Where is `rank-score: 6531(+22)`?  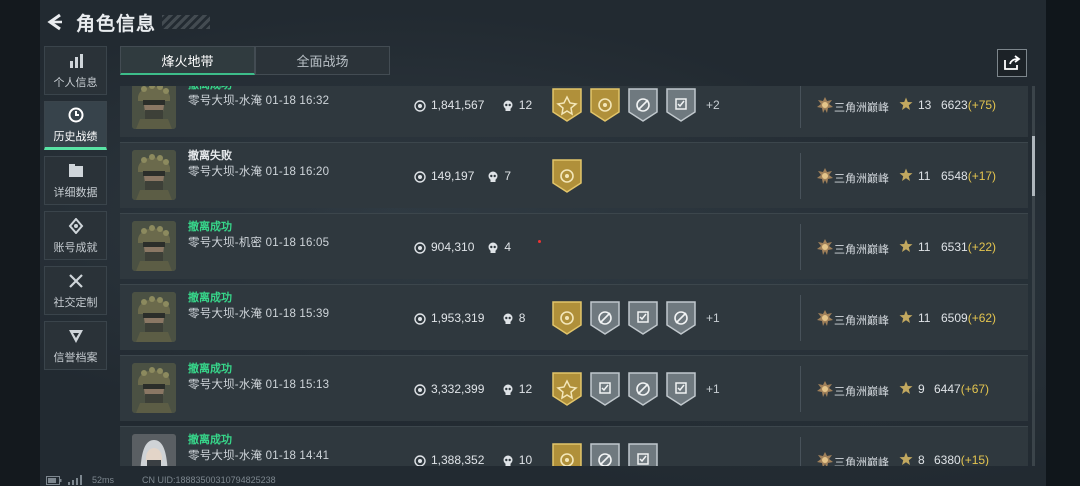
rank-score: 6531(+22) is located at coordinates (968, 247).